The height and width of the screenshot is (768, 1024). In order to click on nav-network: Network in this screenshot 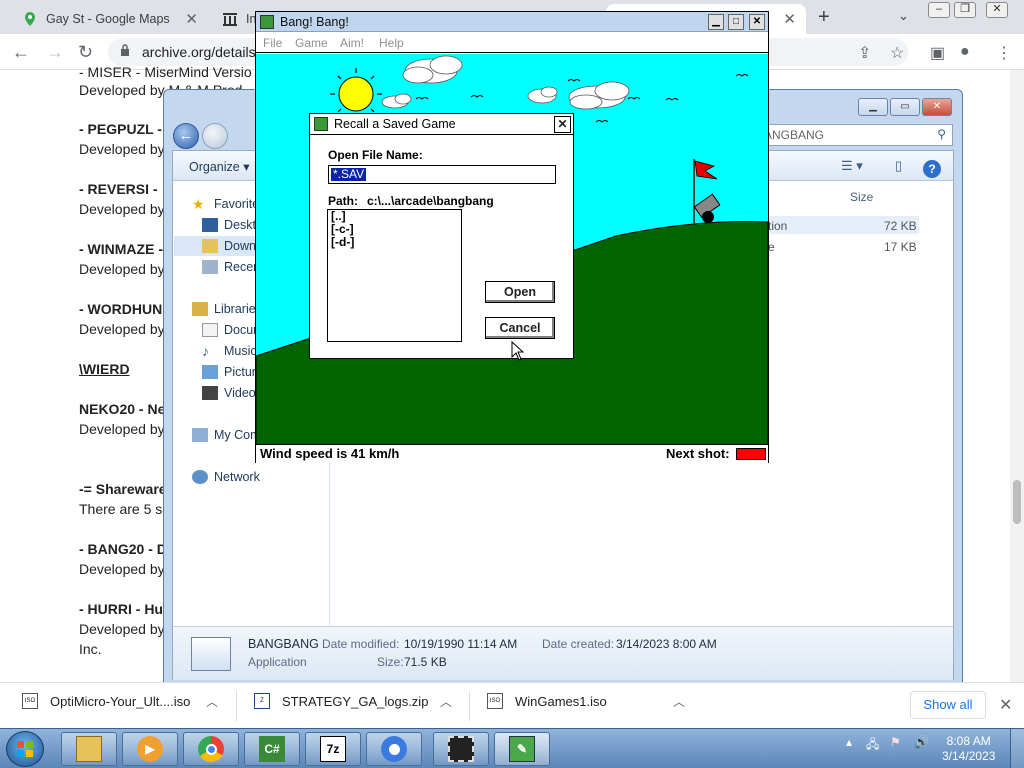, I will do `click(226, 477)`.